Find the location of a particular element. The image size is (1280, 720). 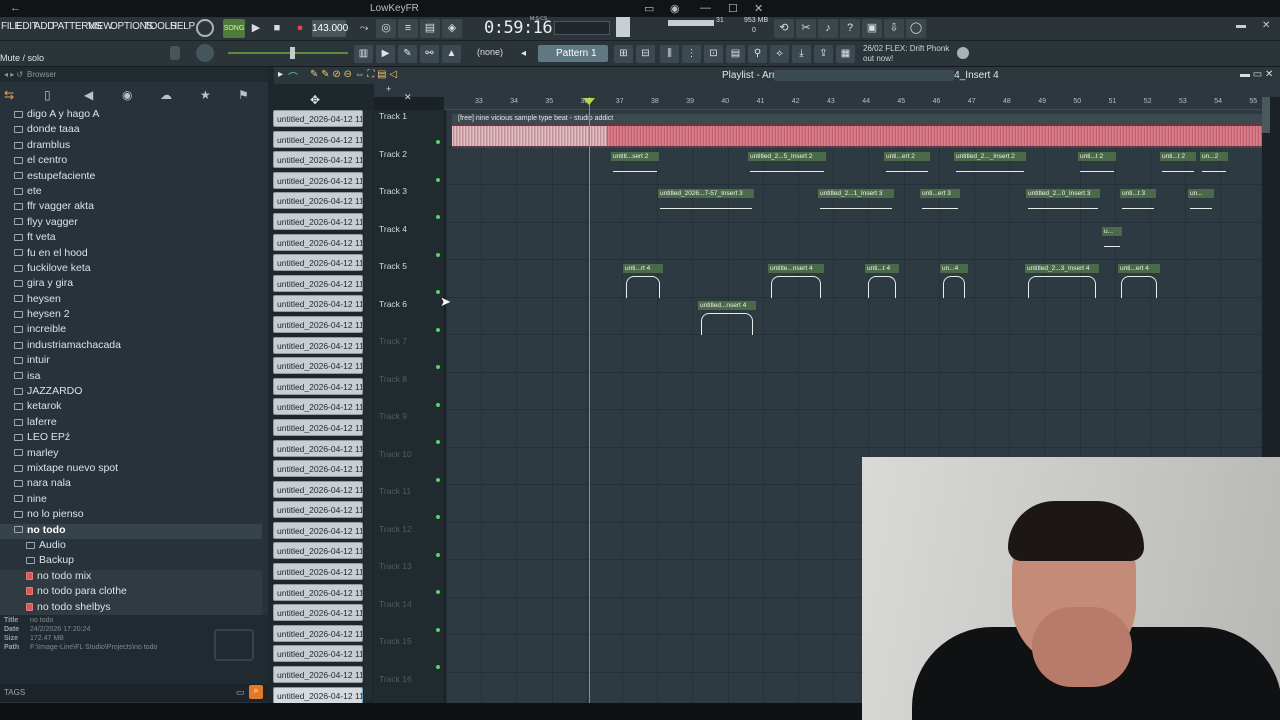

add-track-icon: + is located at coordinates (388, 89).